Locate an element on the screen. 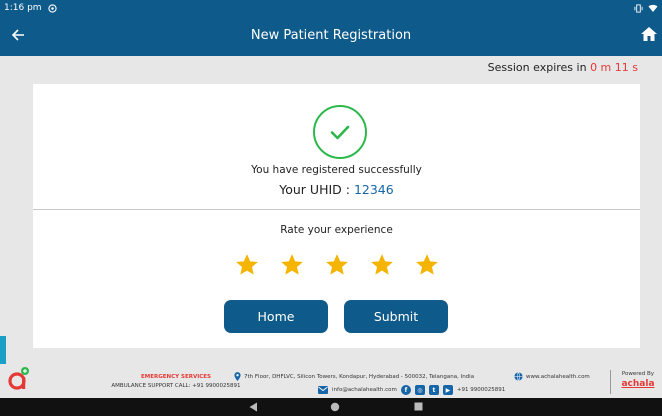  achala-logo-icon is located at coordinates (18, 378).